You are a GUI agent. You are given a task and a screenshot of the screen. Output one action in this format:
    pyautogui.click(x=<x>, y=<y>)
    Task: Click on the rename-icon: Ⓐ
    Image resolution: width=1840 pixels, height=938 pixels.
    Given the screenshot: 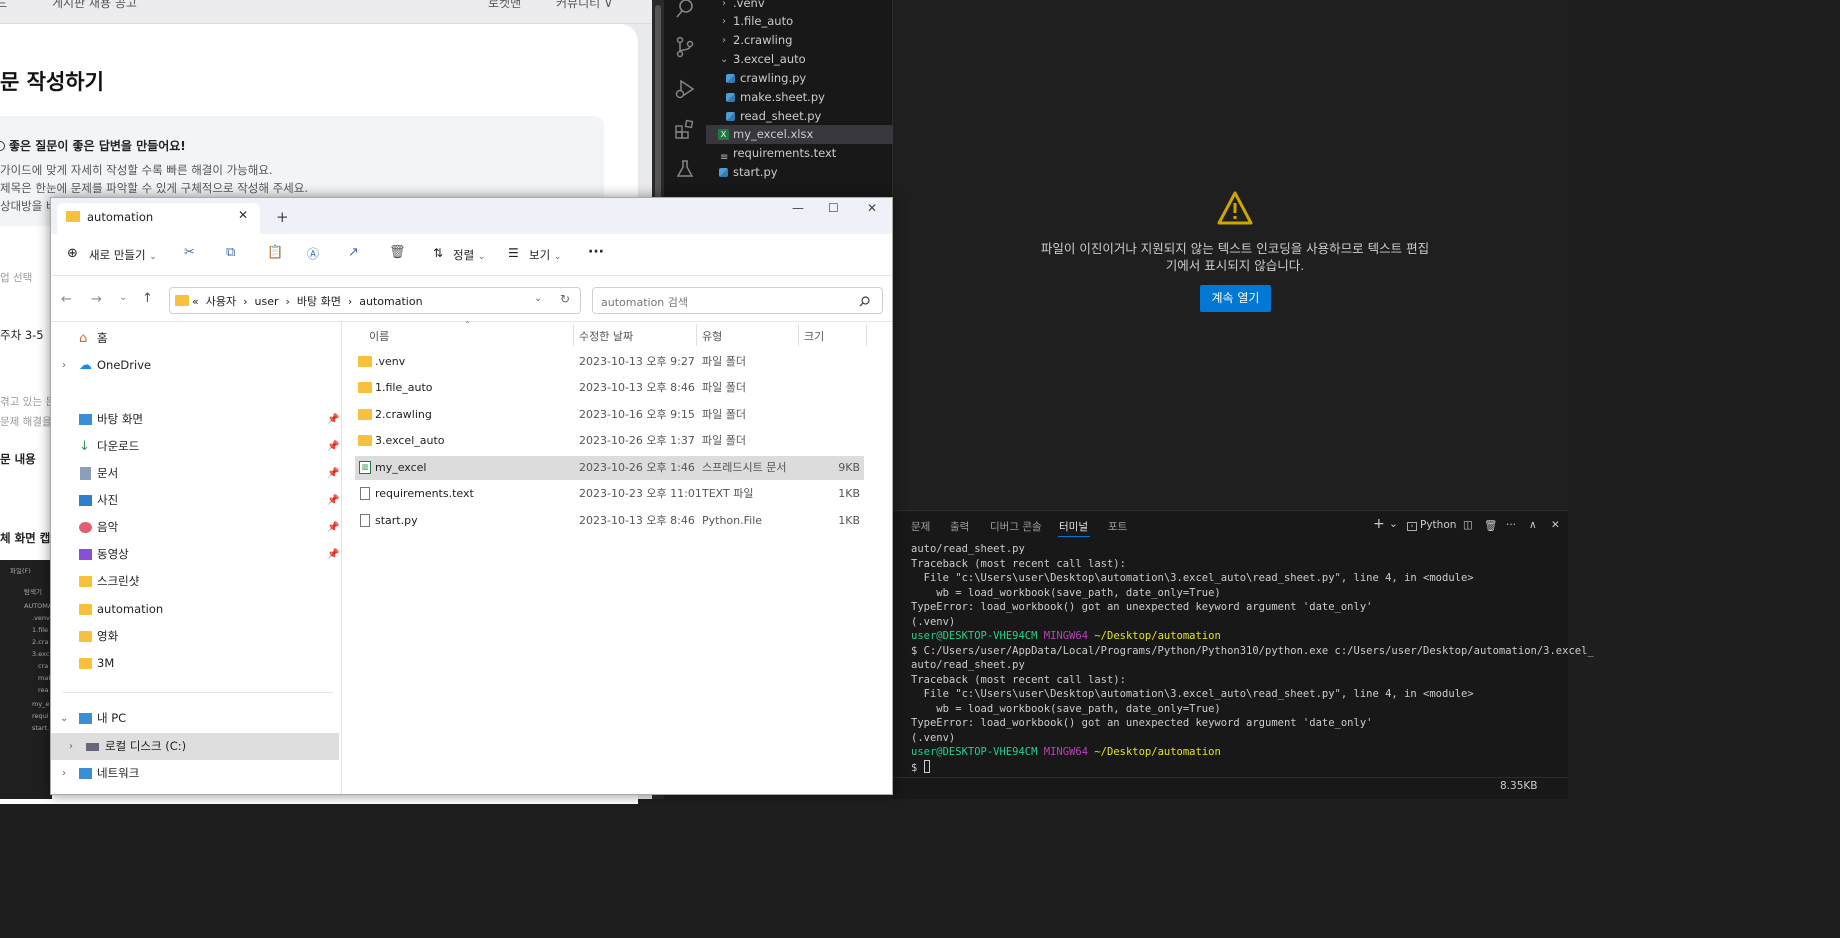 What is the action you would take?
    pyautogui.click(x=313, y=253)
    